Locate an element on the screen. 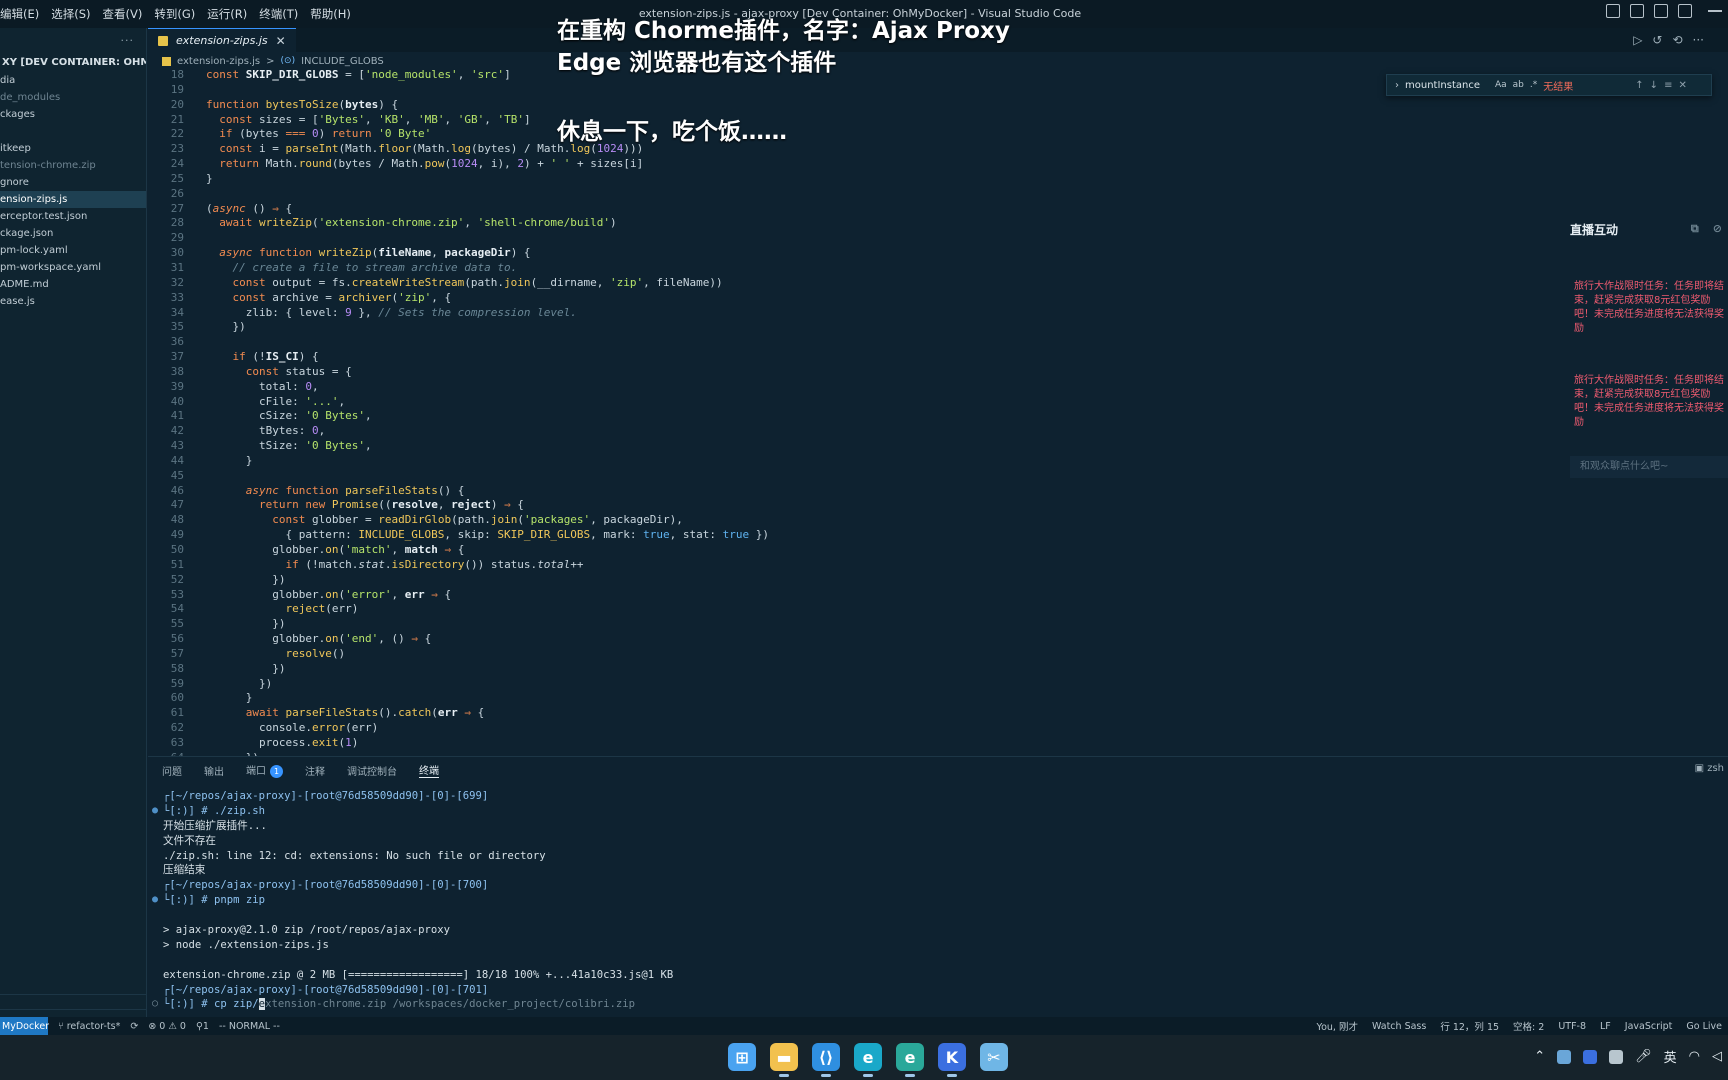 This screenshot has height=1080, width=1728. code-line: 33 const archive = archiver('zip', { is located at coordinates (856, 298).